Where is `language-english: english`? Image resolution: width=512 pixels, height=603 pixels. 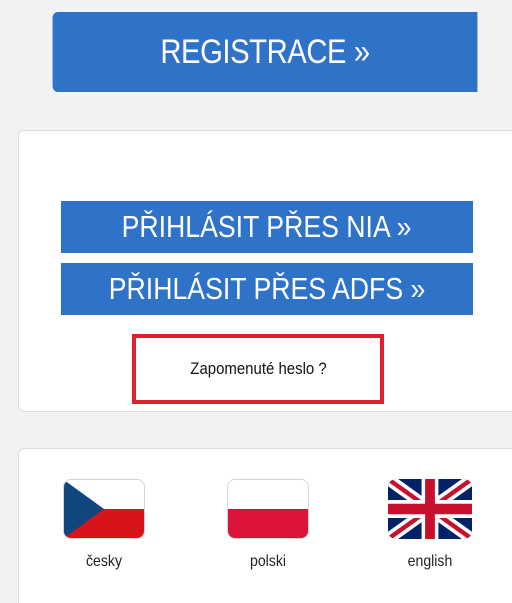
language-english: english is located at coordinates (430, 525).